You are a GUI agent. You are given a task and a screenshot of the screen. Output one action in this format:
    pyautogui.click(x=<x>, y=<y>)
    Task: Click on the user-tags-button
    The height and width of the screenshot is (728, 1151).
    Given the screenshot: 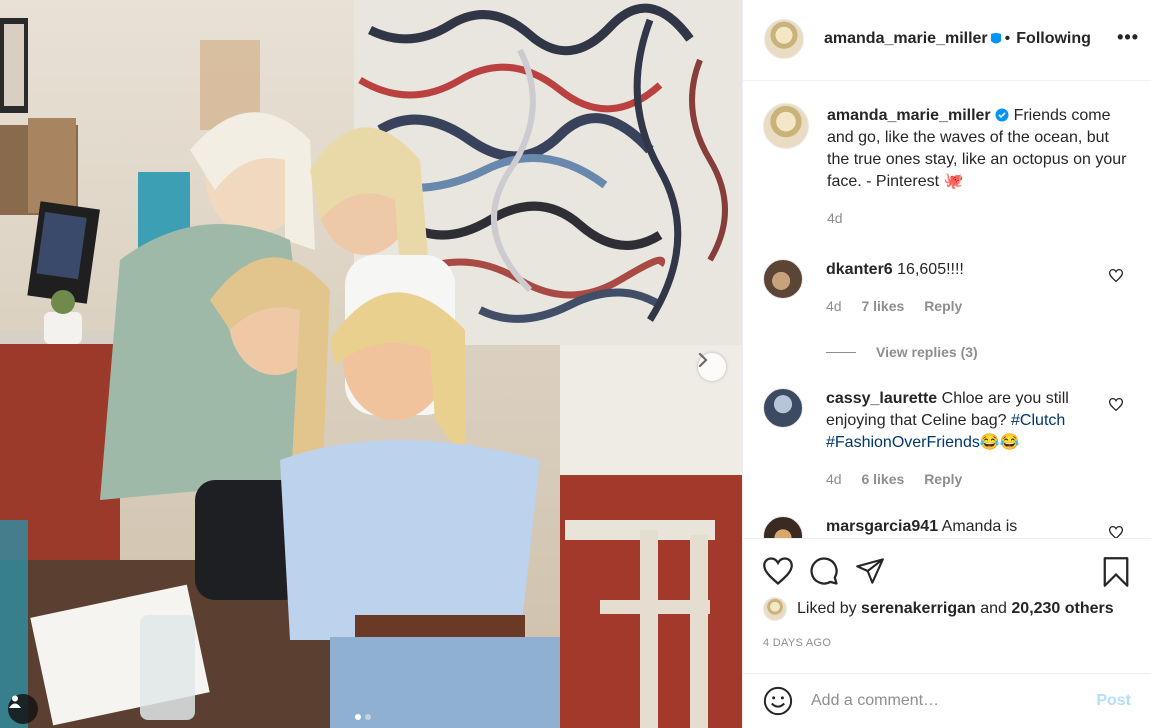 What is the action you would take?
    pyautogui.click(x=23, y=709)
    